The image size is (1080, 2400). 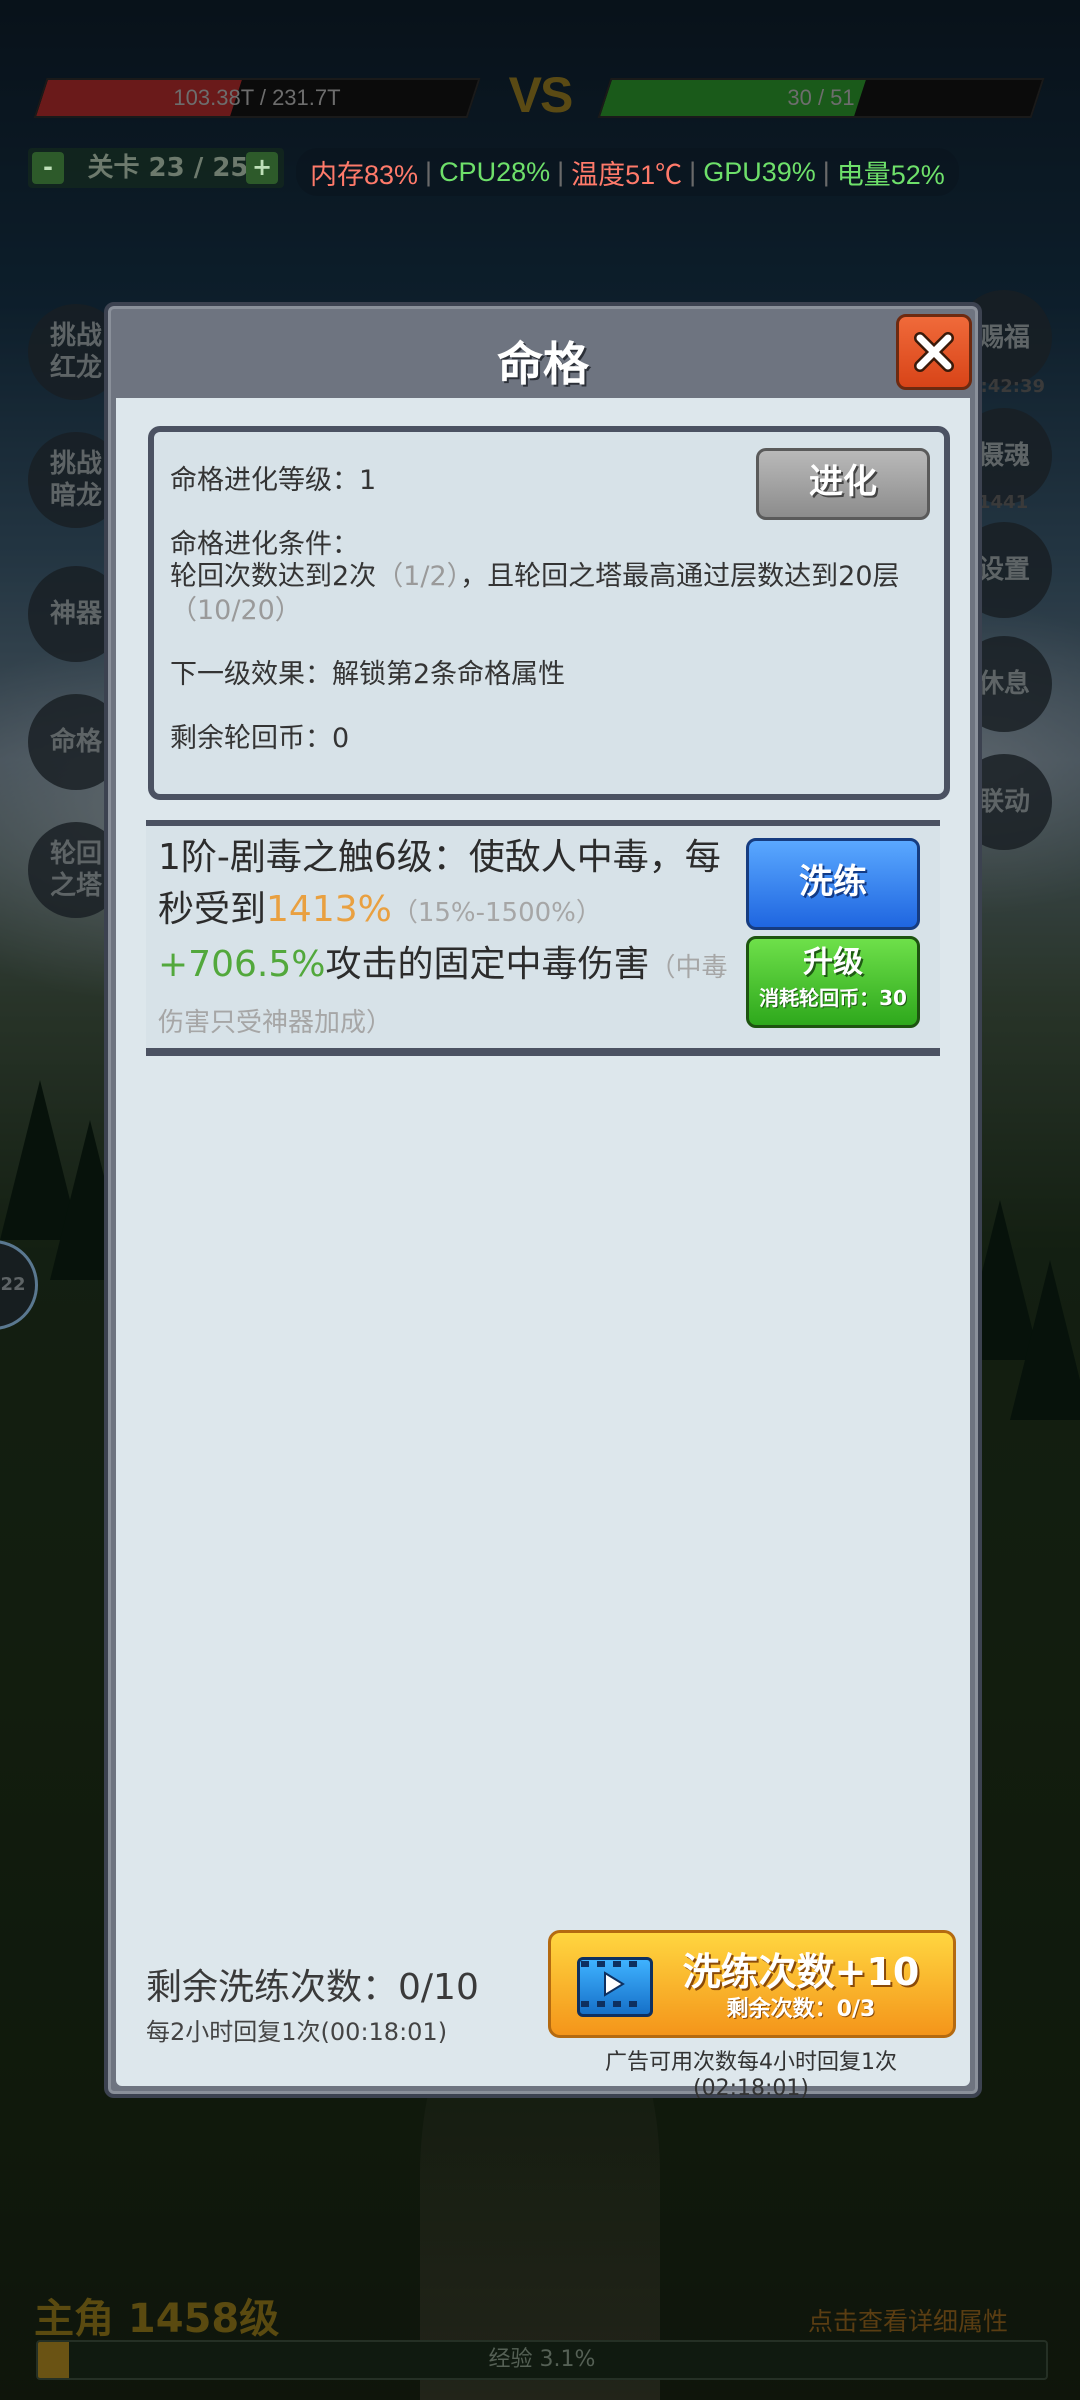 What do you see at coordinates (487, 964) in the screenshot?
I see `attr-text-2: 攻击的固定中毒伤害` at bounding box center [487, 964].